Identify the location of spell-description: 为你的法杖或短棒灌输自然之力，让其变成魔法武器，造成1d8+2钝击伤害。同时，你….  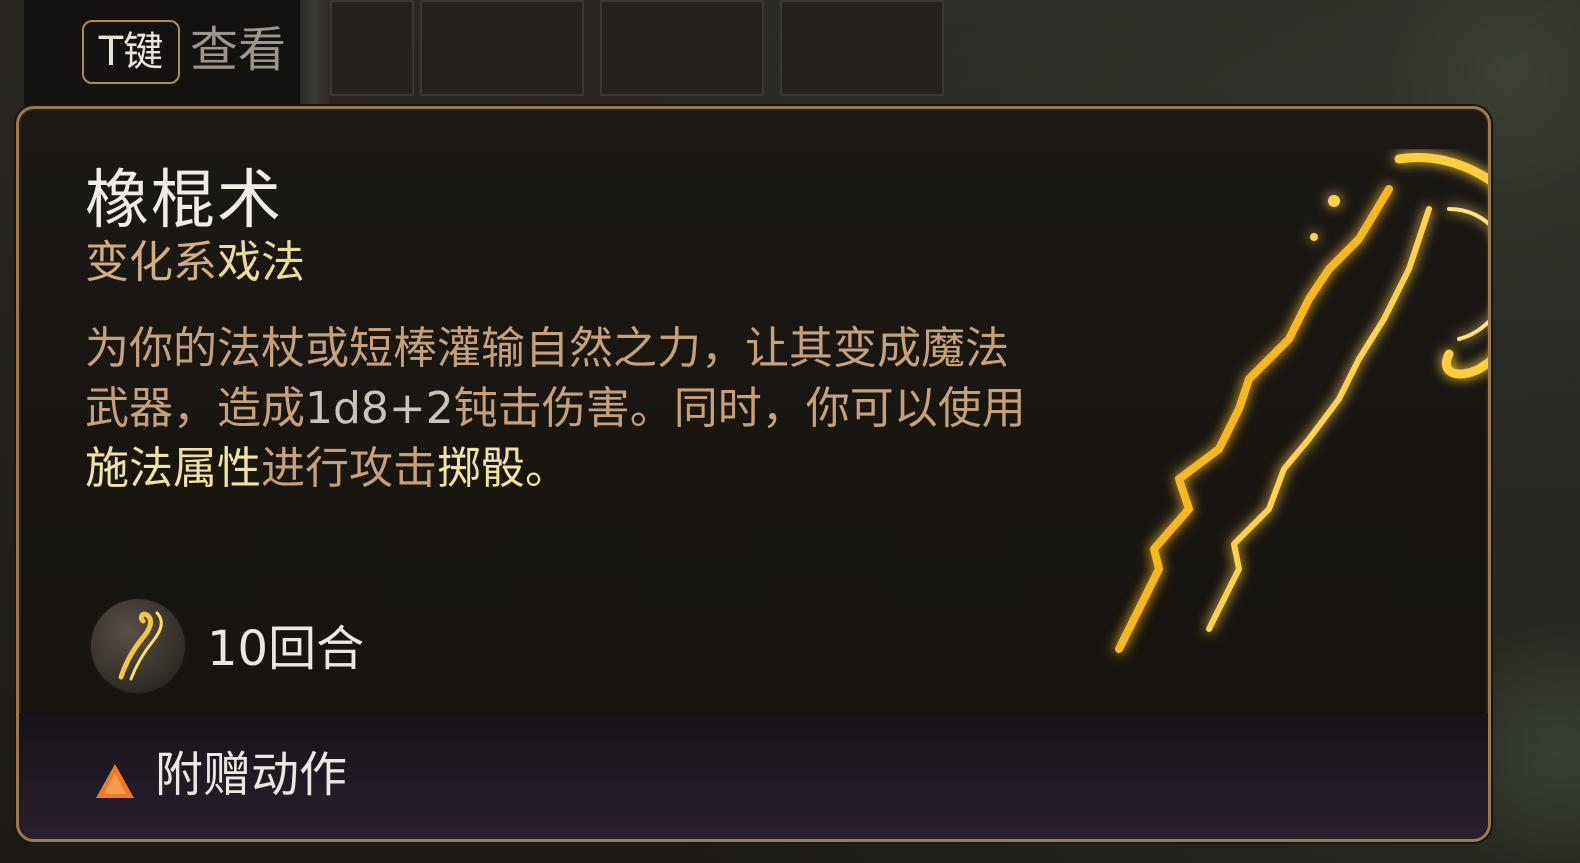
(565, 409).